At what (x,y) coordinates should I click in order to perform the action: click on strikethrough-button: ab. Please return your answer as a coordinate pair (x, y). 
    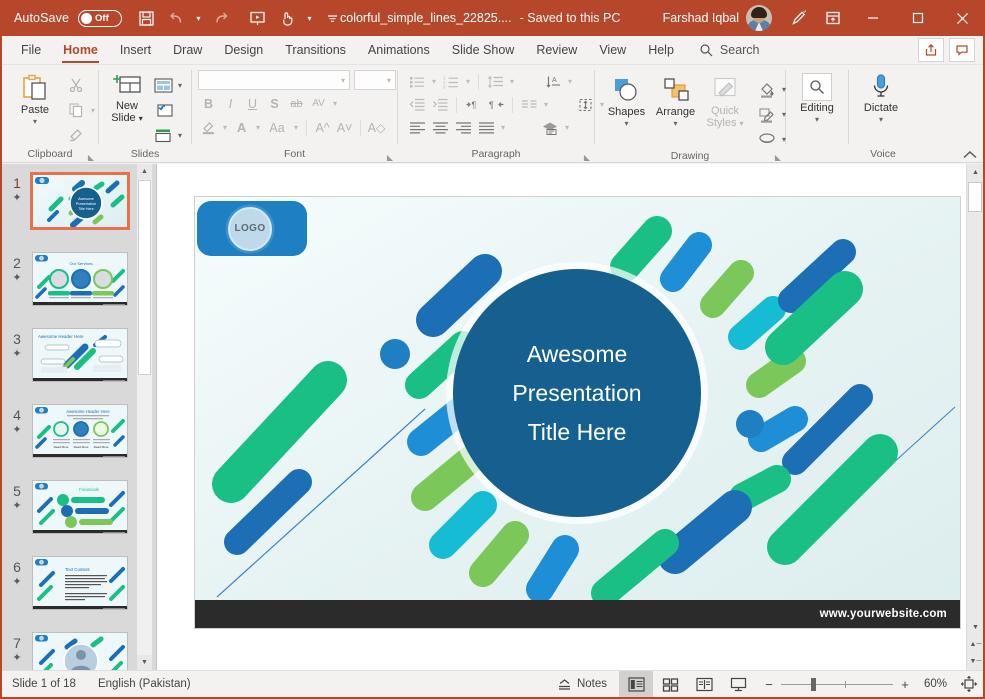
    Looking at the image, I should click on (296, 103).